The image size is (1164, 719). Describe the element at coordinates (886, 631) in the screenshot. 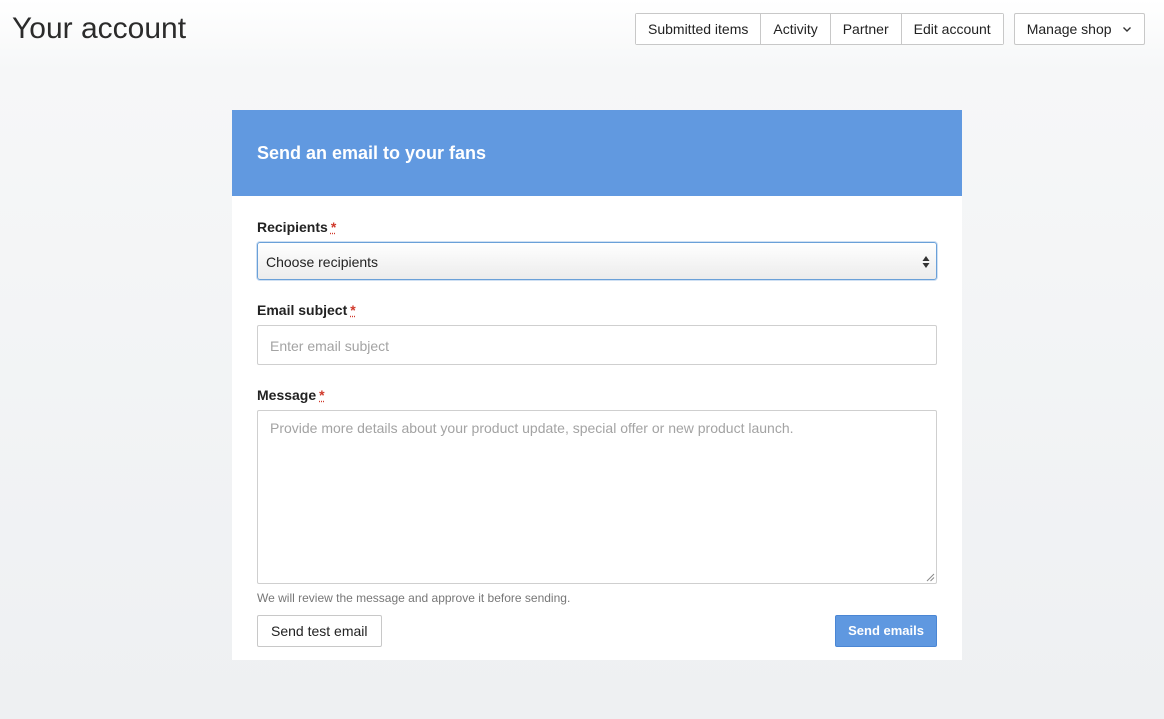

I see `send-emails-button: Send emails` at that location.